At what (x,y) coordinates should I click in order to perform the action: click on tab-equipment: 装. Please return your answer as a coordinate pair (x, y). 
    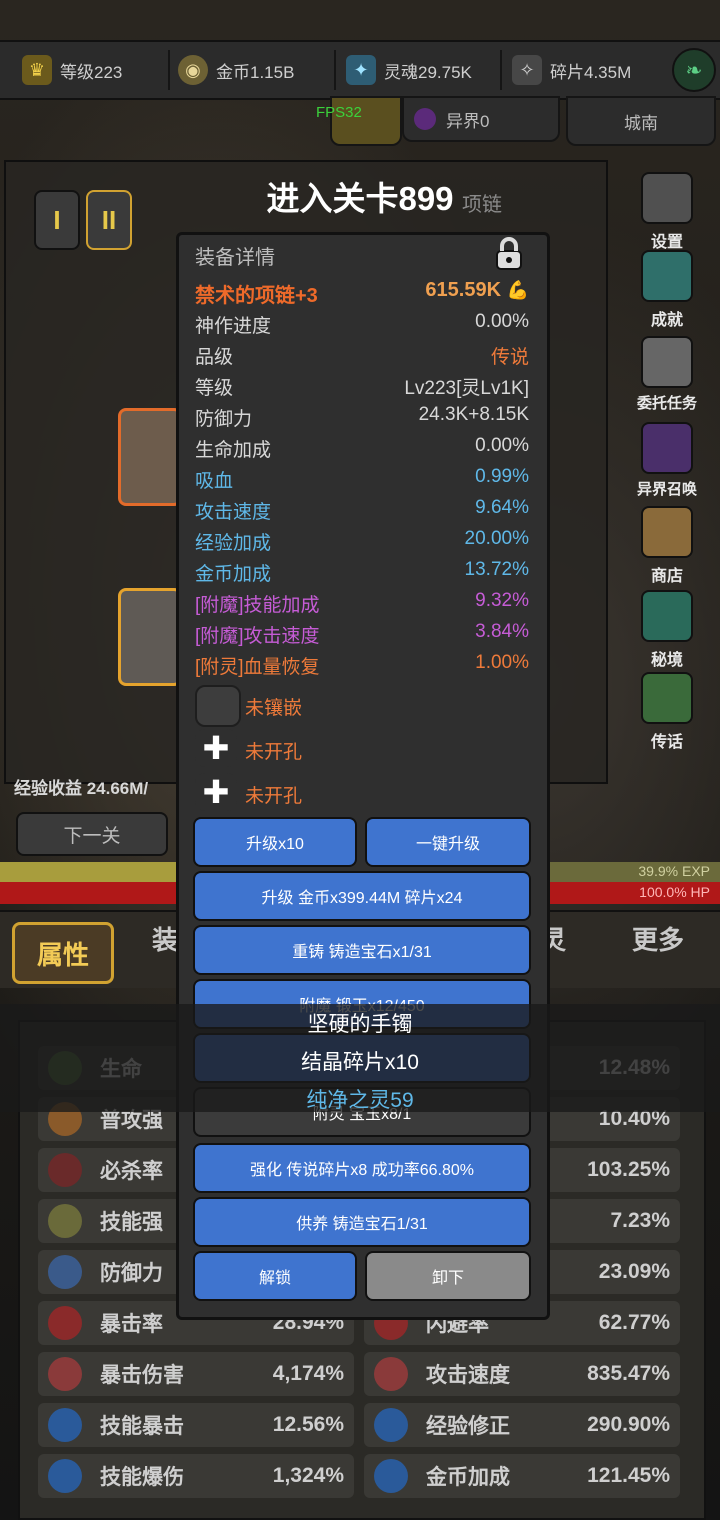
    Looking at the image, I should click on (165, 938).